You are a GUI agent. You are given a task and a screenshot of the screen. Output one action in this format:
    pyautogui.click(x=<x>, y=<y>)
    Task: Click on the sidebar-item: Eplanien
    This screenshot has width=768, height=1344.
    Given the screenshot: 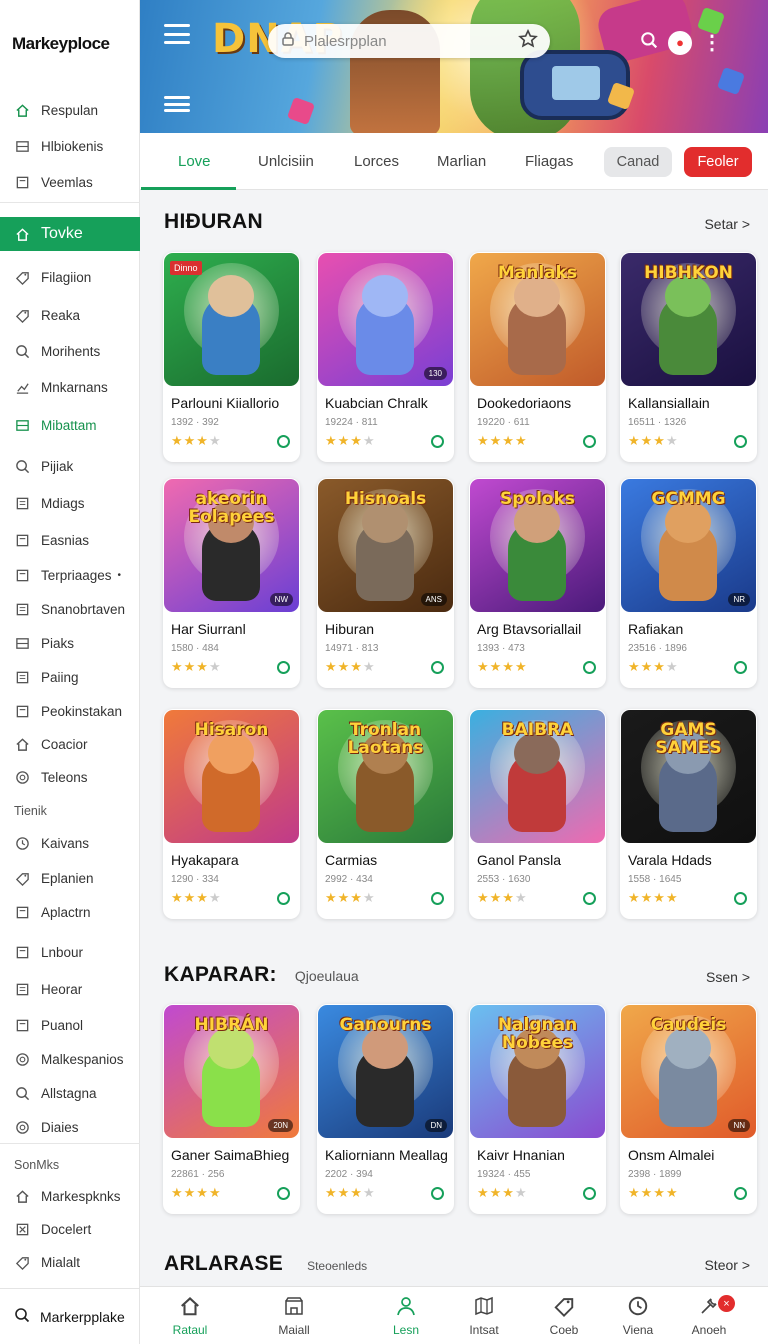 What is the action you would take?
    pyautogui.click(x=70, y=878)
    